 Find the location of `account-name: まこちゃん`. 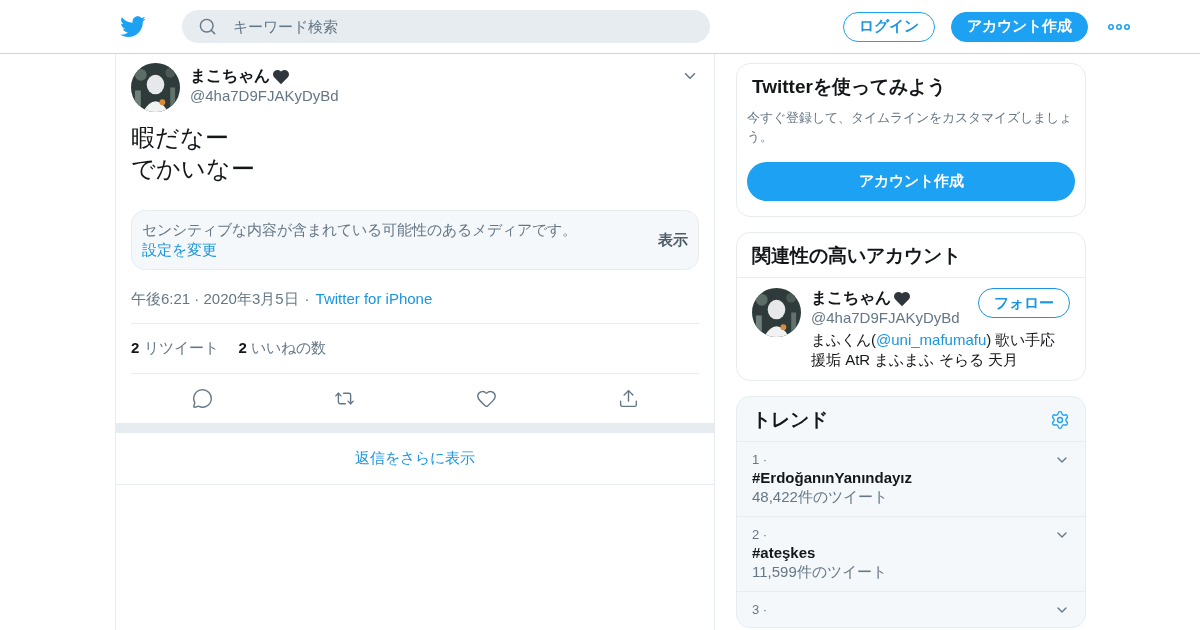

account-name: まこちゃん is located at coordinates (851, 298).